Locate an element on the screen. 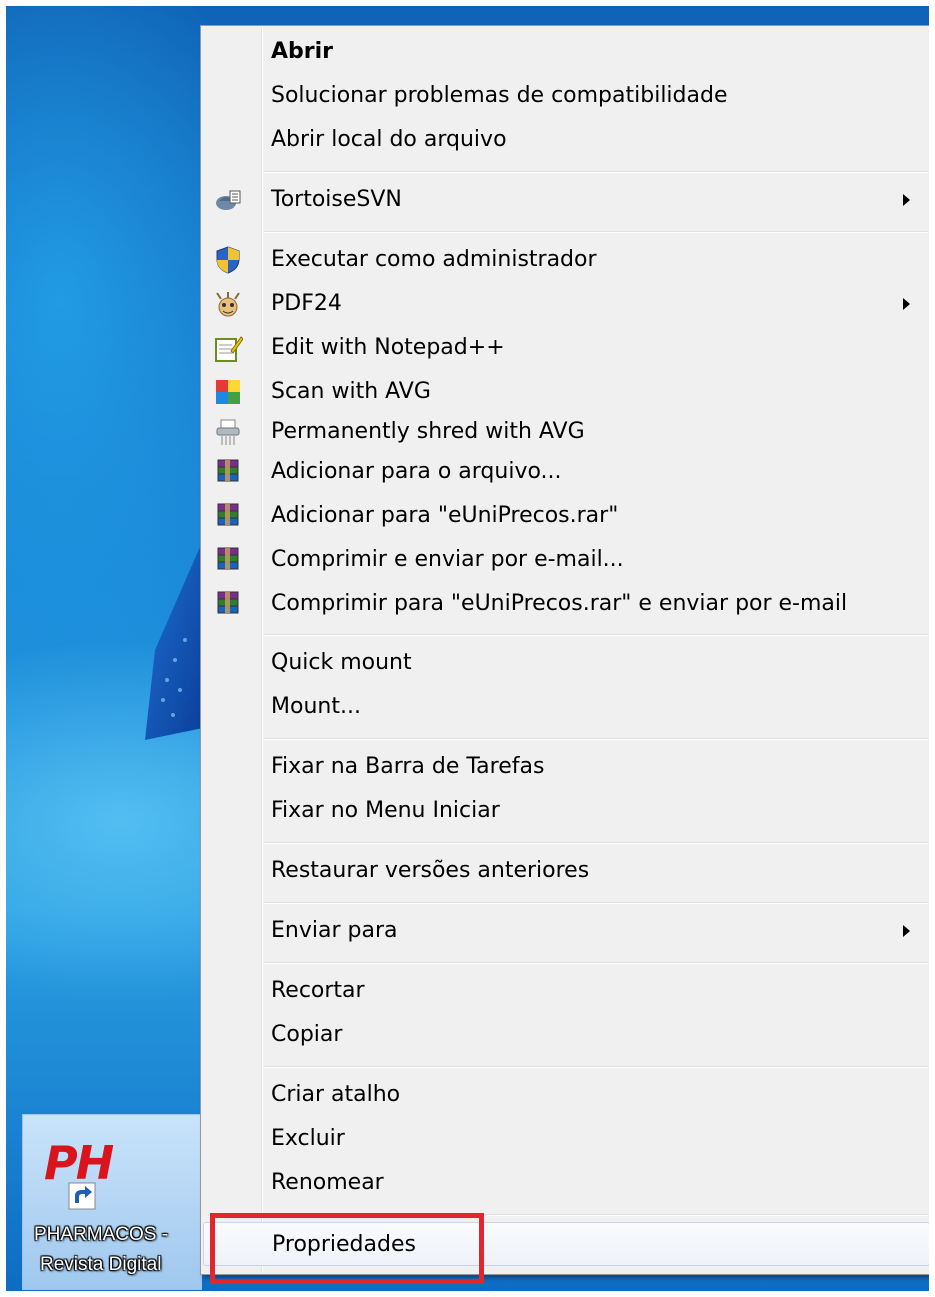 The image size is (935, 1297). menu-item-adicionar-rar: Adicionar para "eUniPrecos.rar" is located at coordinates (566, 516).